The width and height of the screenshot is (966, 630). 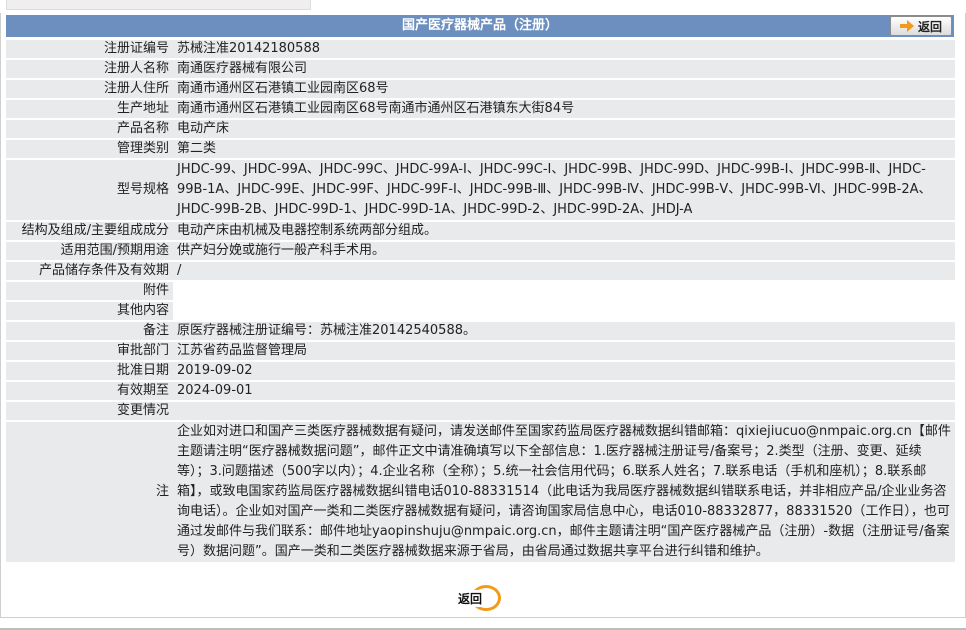 I want to click on table-row: 适用范围/预期用途 供产妇分娩或施行一般产科手术用。, so click(x=480, y=251).